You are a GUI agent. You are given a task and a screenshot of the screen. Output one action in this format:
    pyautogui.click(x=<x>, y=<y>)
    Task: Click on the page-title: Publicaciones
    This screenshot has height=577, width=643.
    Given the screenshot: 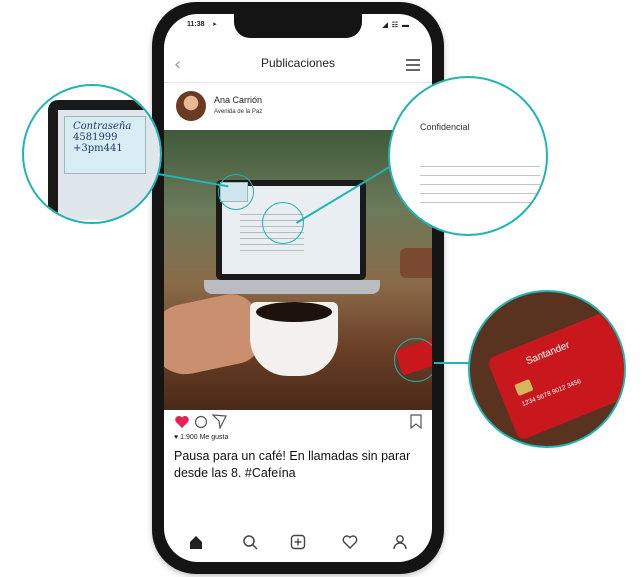 What is the action you would take?
    pyautogui.click(x=298, y=63)
    